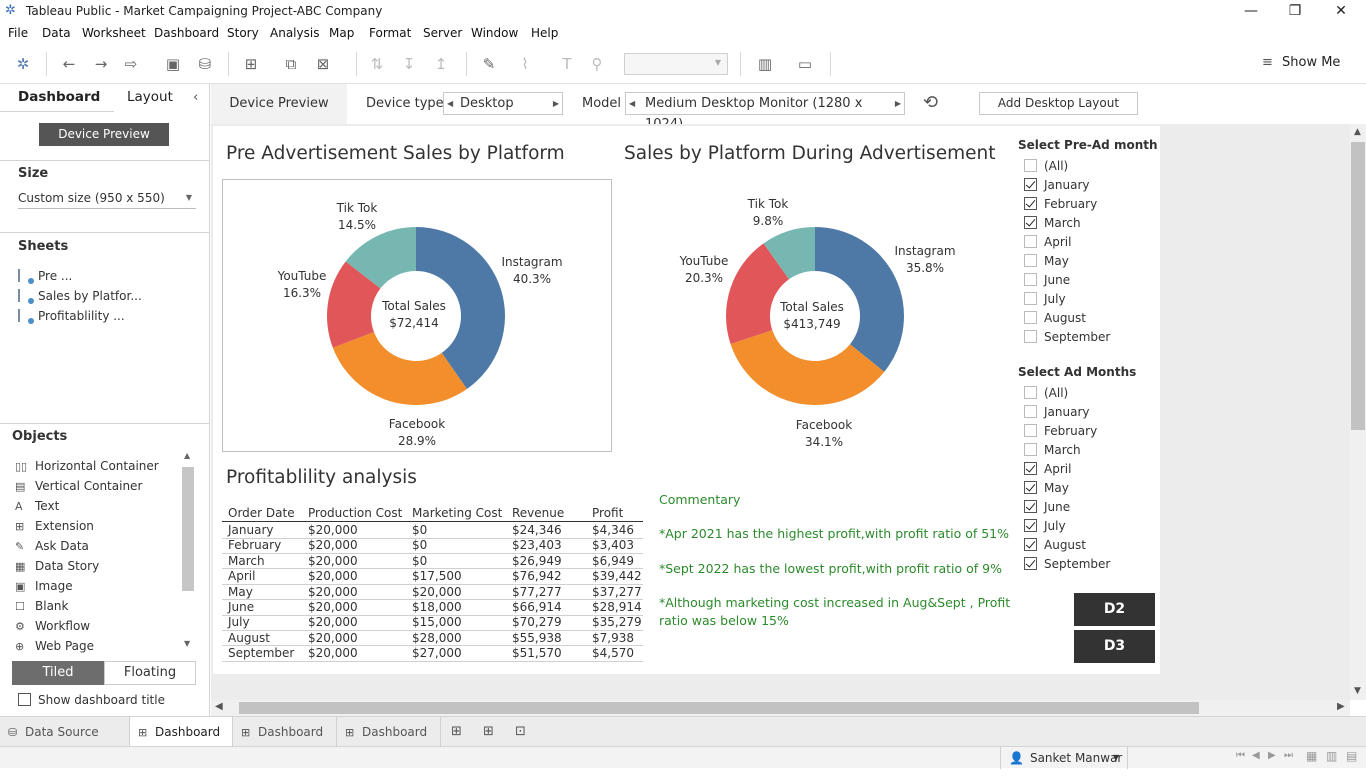  Describe the element at coordinates (489, 64) in the screenshot. I see `highlight-icon: ✎` at that location.